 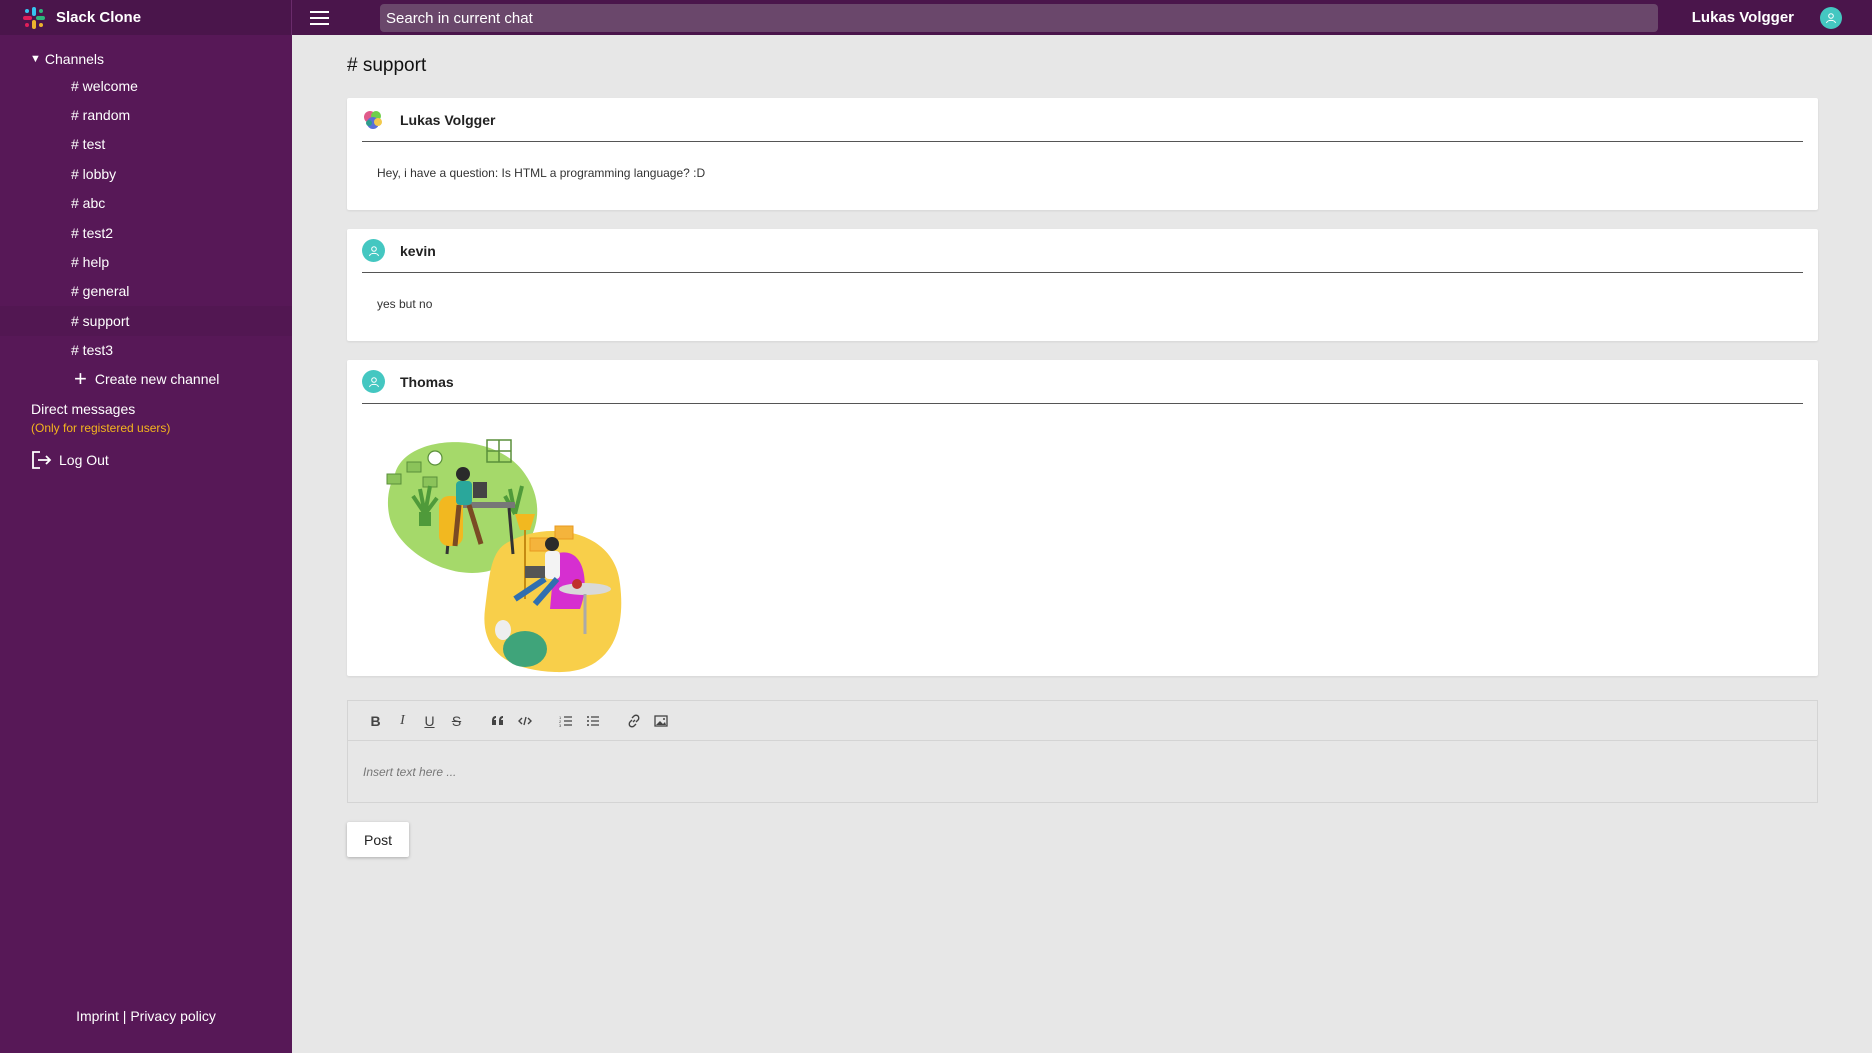 What do you see at coordinates (1743, 17) in the screenshot?
I see `user-name: Lukas Volgger` at bounding box center [1743, 17].